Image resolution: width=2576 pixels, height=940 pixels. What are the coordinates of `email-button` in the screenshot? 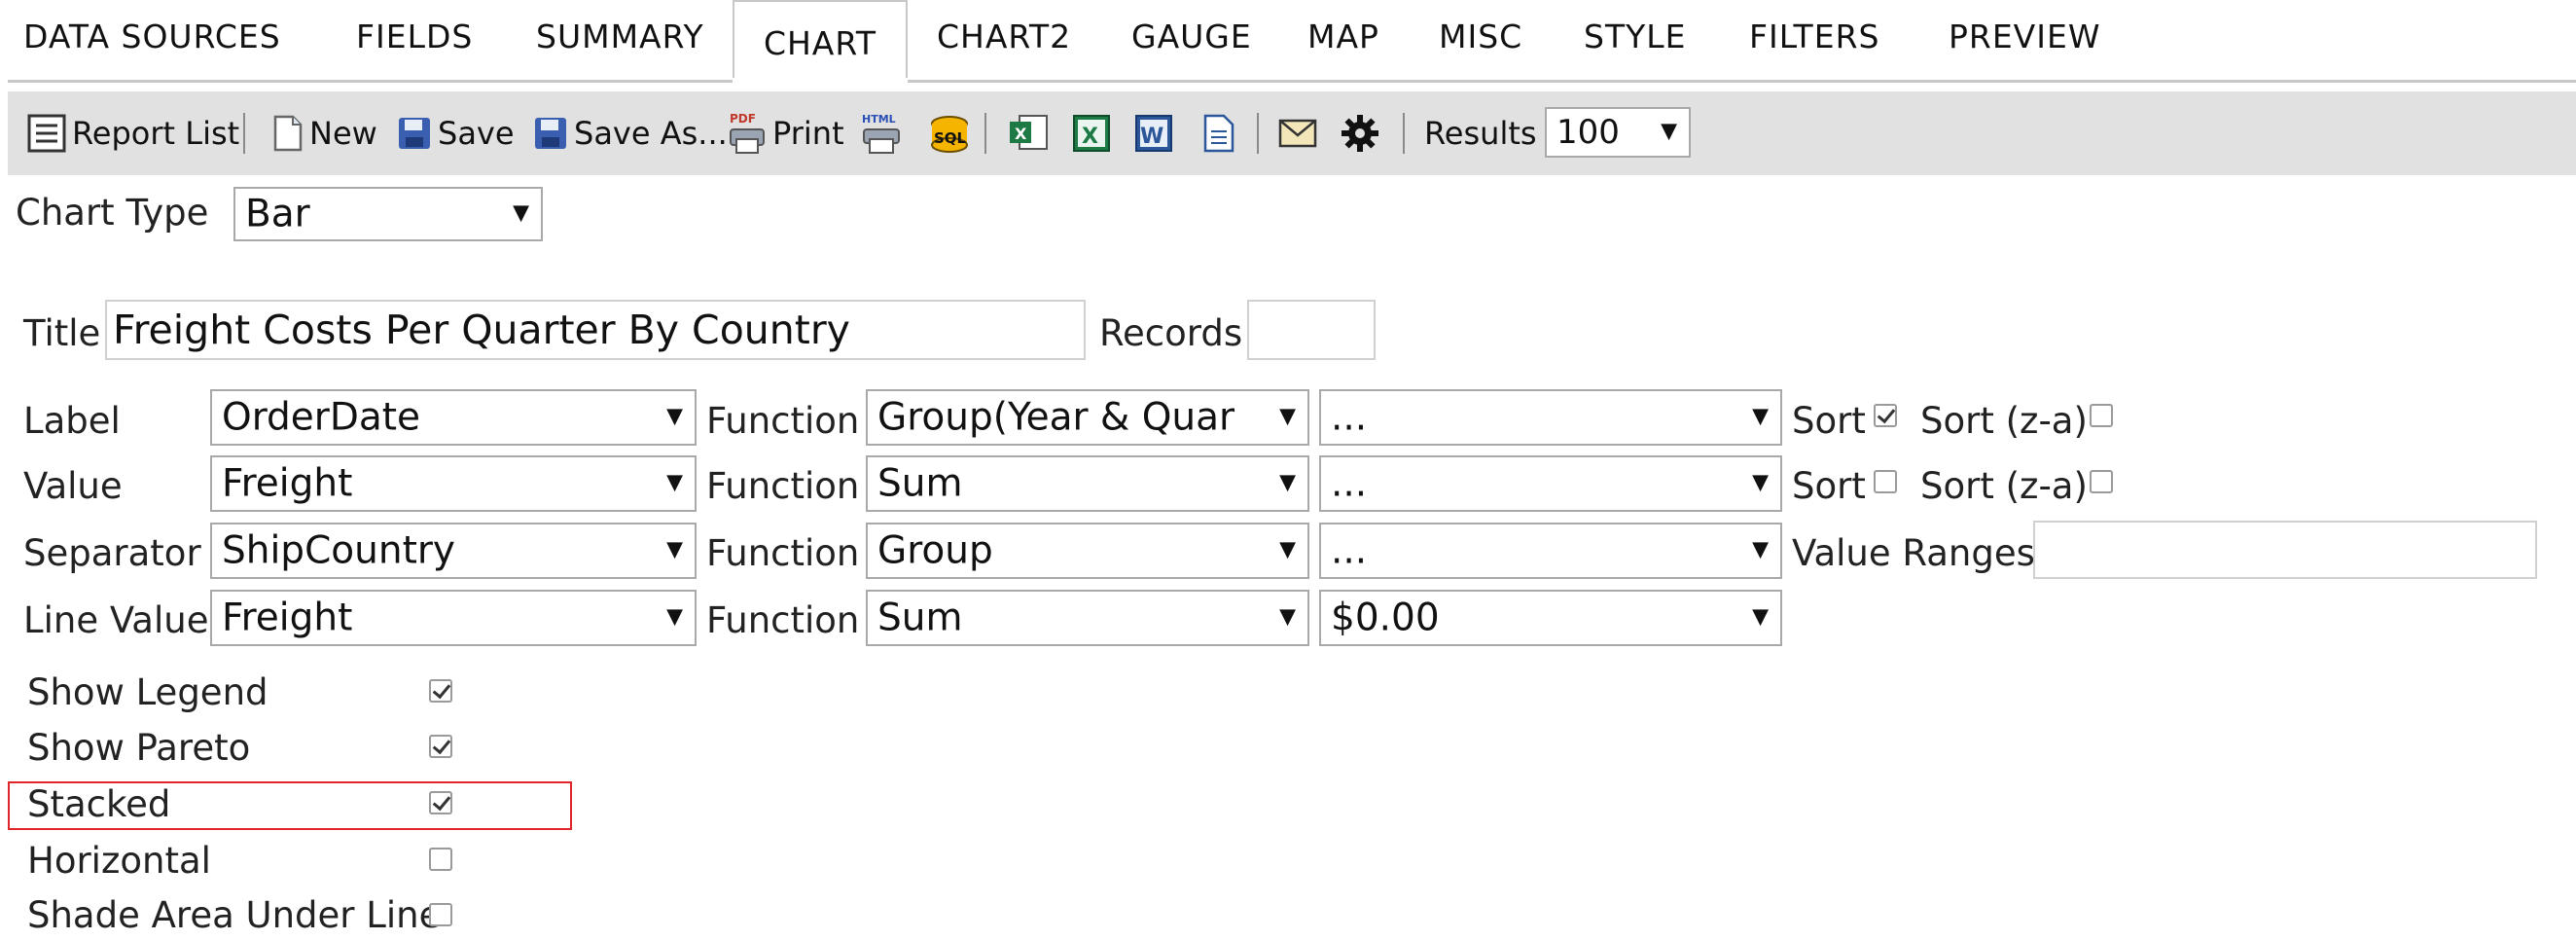 It's located at (1297, 133).